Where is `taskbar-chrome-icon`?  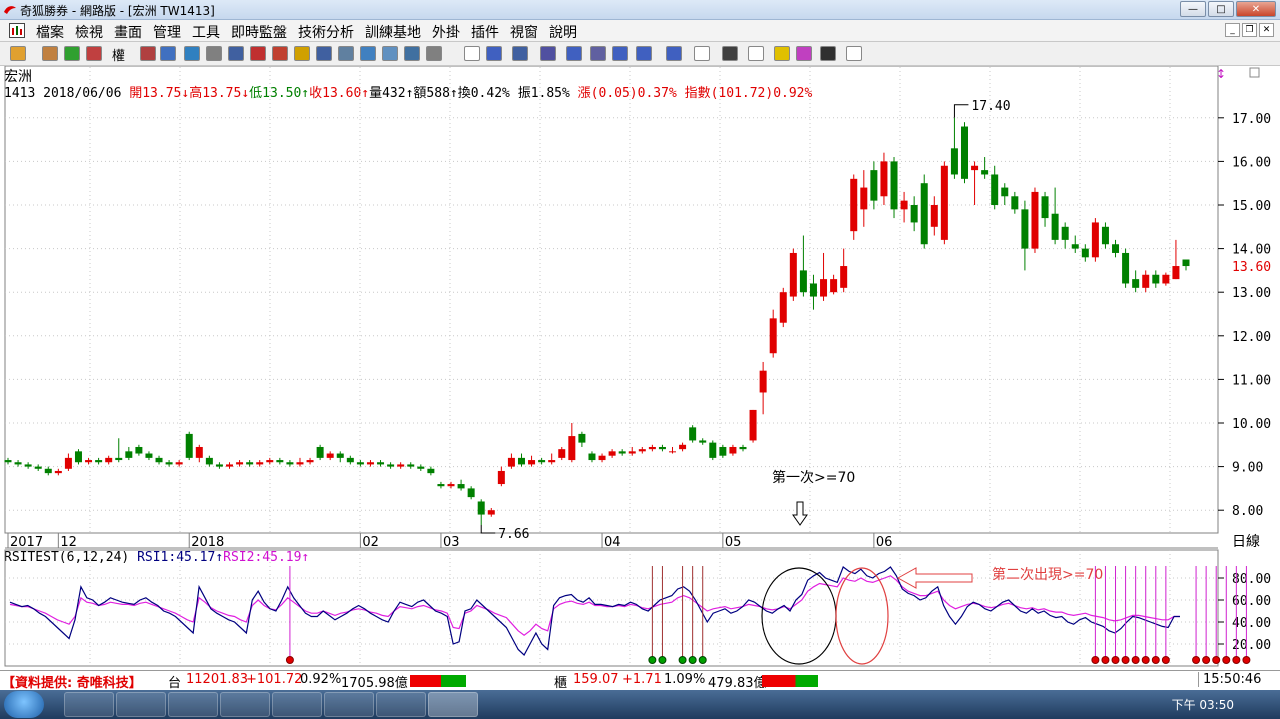 taskbar-chrome-icon is located at coordinates (349, 704).